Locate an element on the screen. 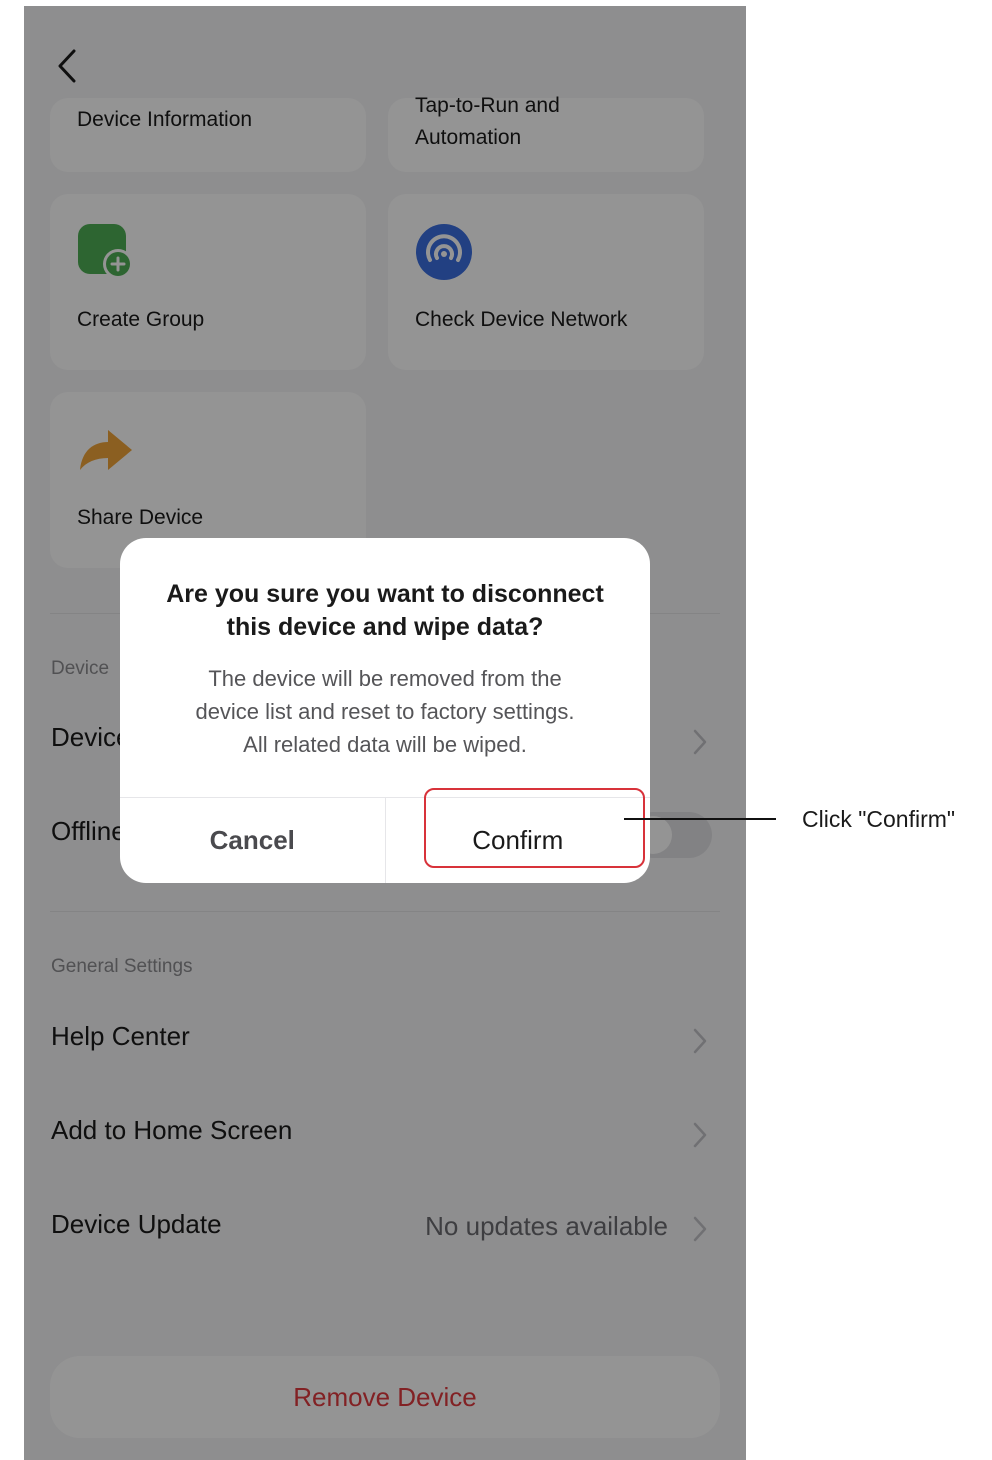  confirm-highlight-box is located at coordinates (534, 828).